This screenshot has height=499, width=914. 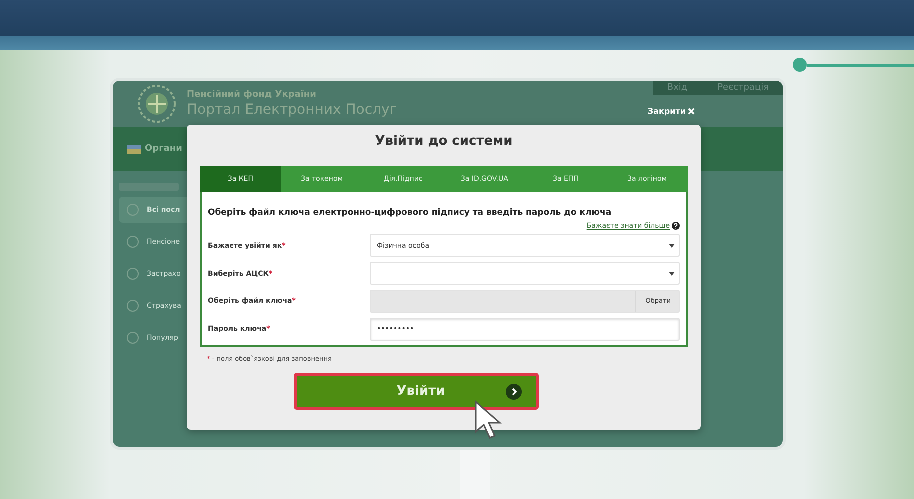 What do you see at coordinates (252, 95) in the screenshot?
I see `organization-name: Пенсійний фонд України` at bounding box center [252, 95].